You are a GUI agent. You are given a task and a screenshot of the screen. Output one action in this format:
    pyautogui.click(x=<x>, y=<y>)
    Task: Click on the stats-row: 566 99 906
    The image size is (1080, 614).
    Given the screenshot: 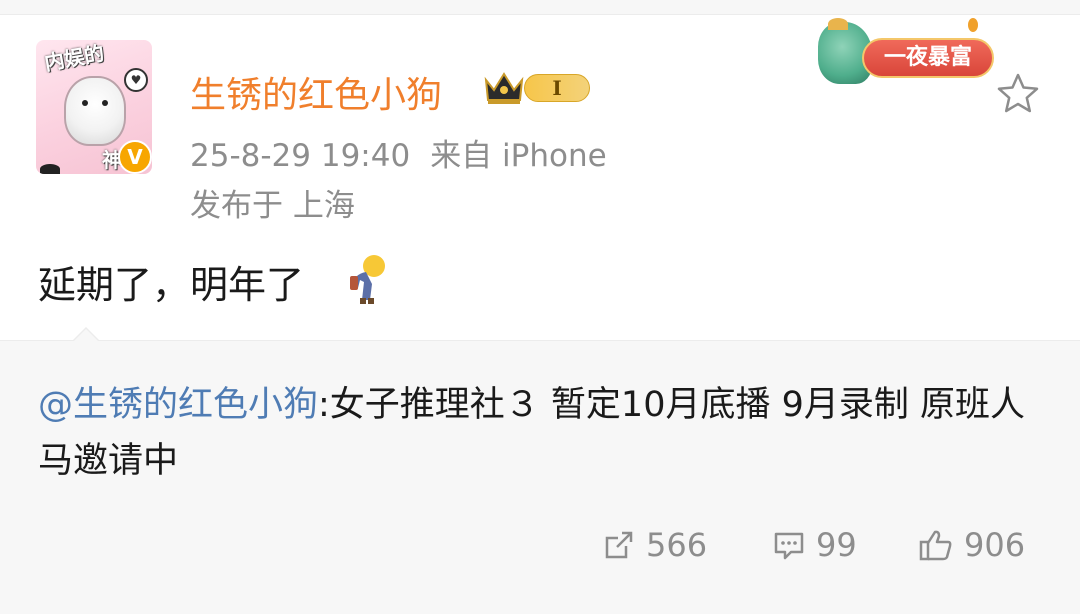 What is the action you would take?
    pyautogui.click(x=540, y=545)
    